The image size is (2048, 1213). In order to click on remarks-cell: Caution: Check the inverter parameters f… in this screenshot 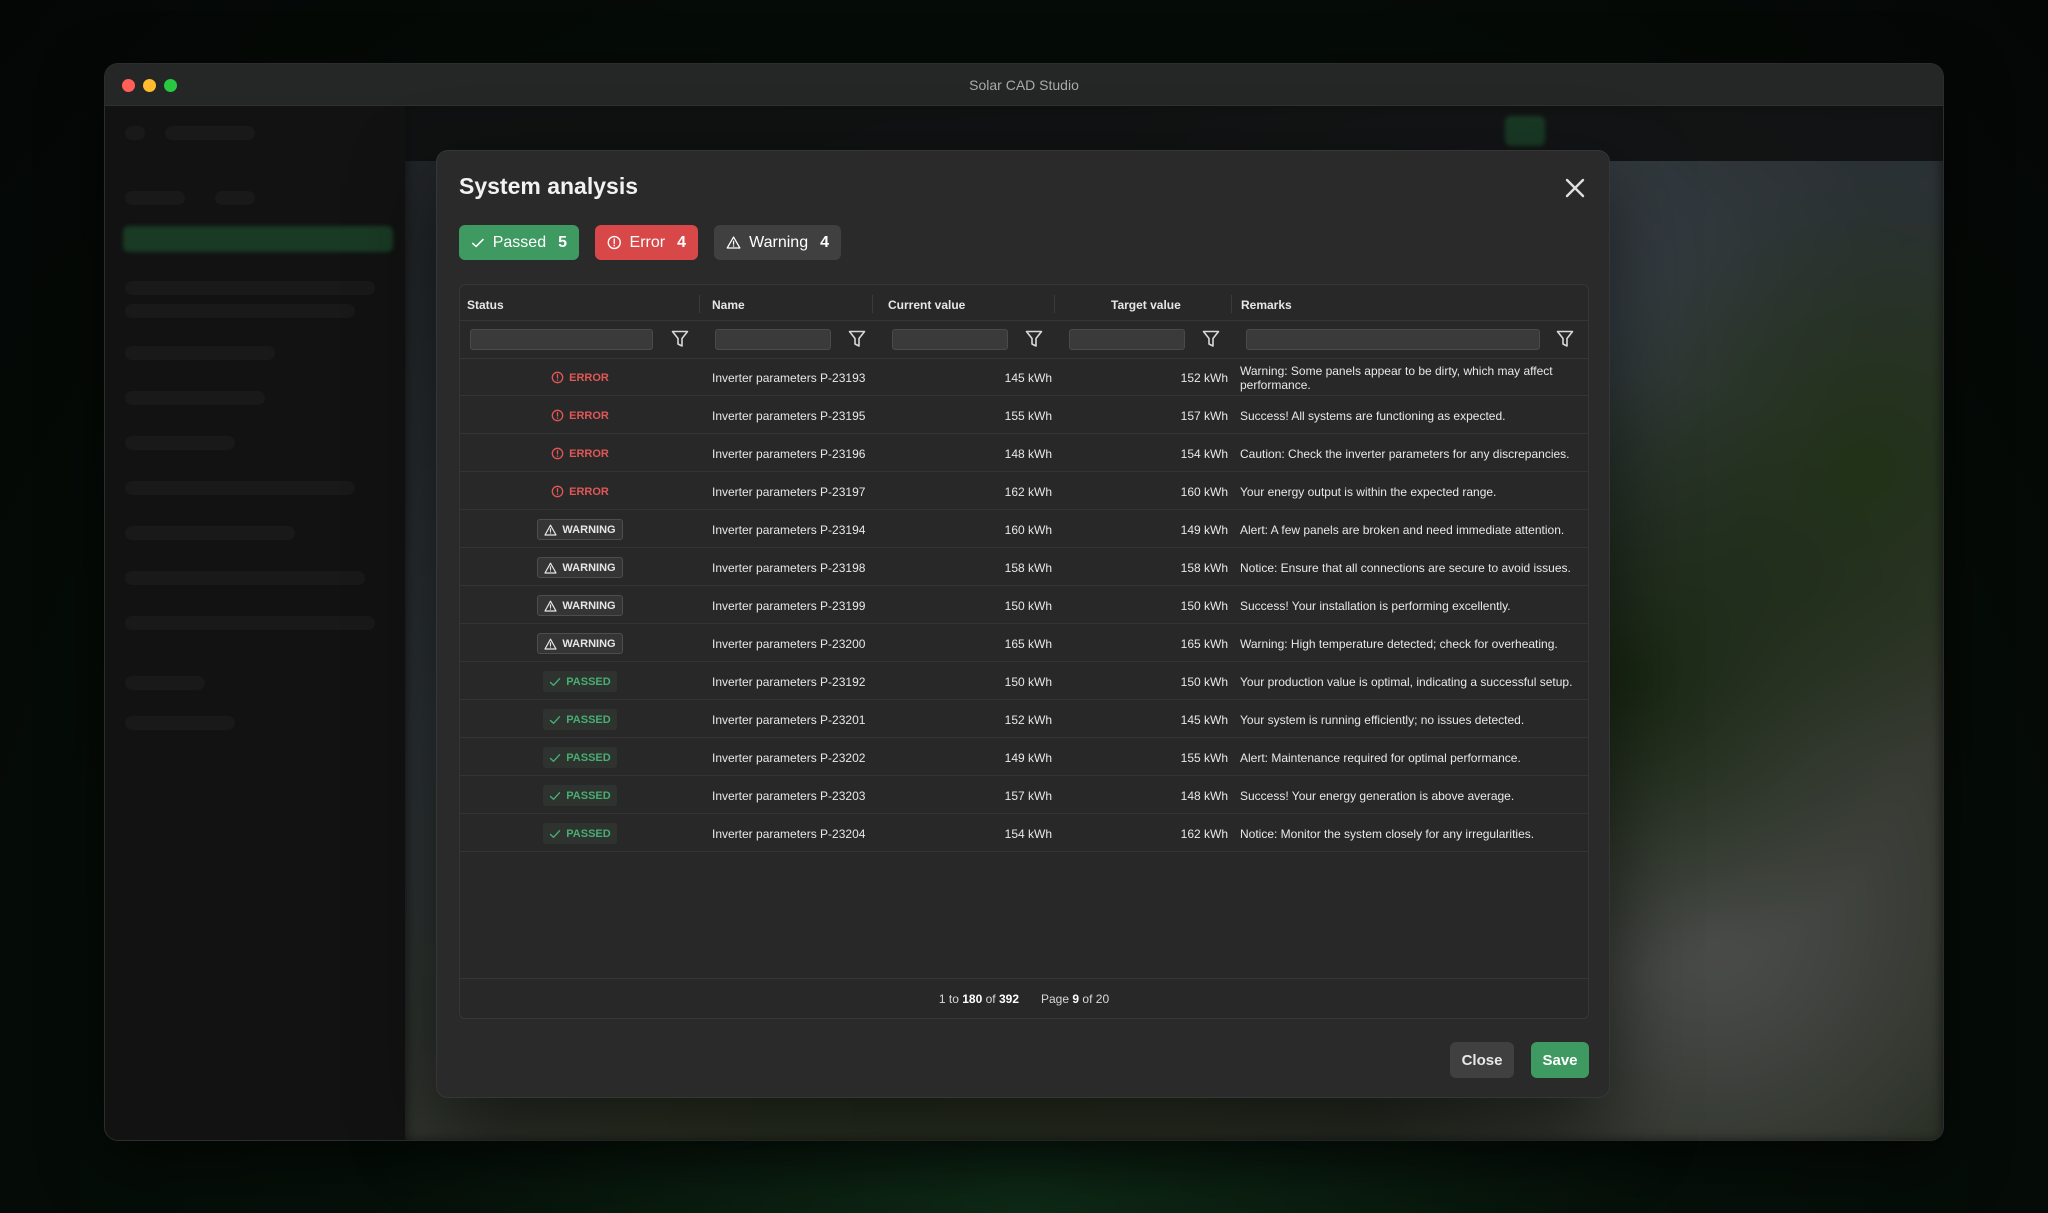, I will do `click(1405, 453)`.